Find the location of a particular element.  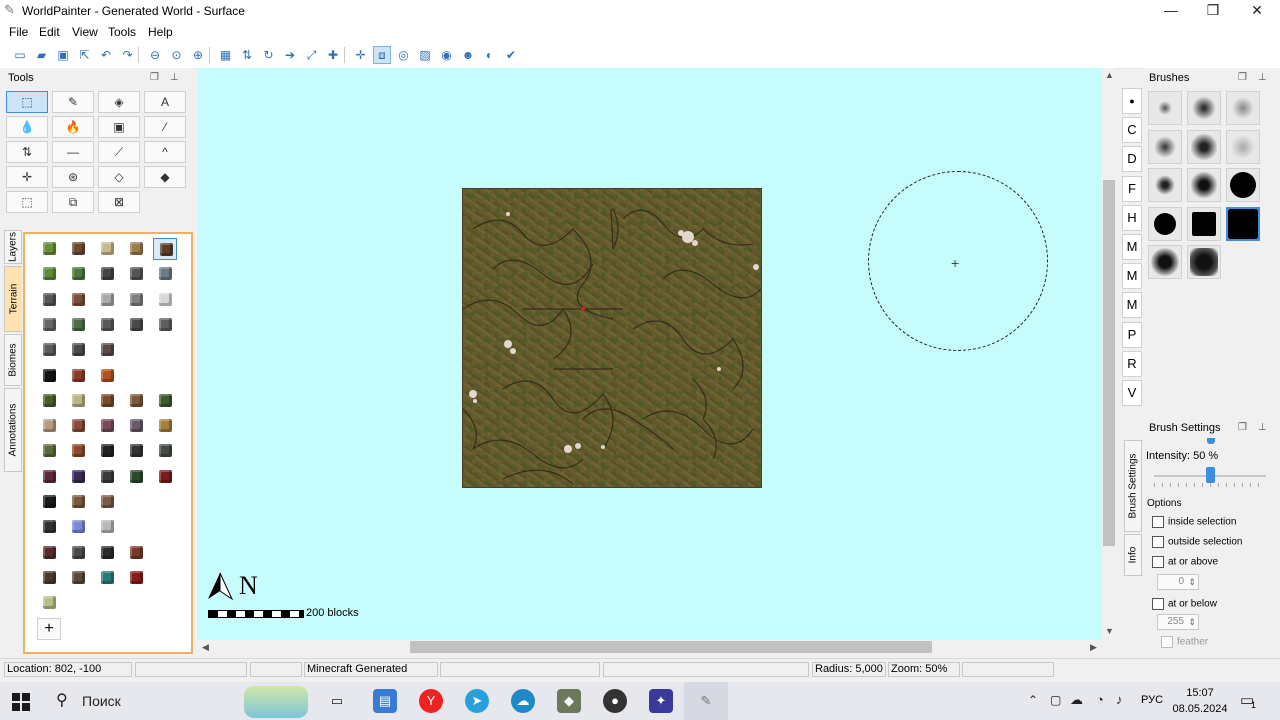

crosshair-icon: ✛ is located at coordinates (361, 55).